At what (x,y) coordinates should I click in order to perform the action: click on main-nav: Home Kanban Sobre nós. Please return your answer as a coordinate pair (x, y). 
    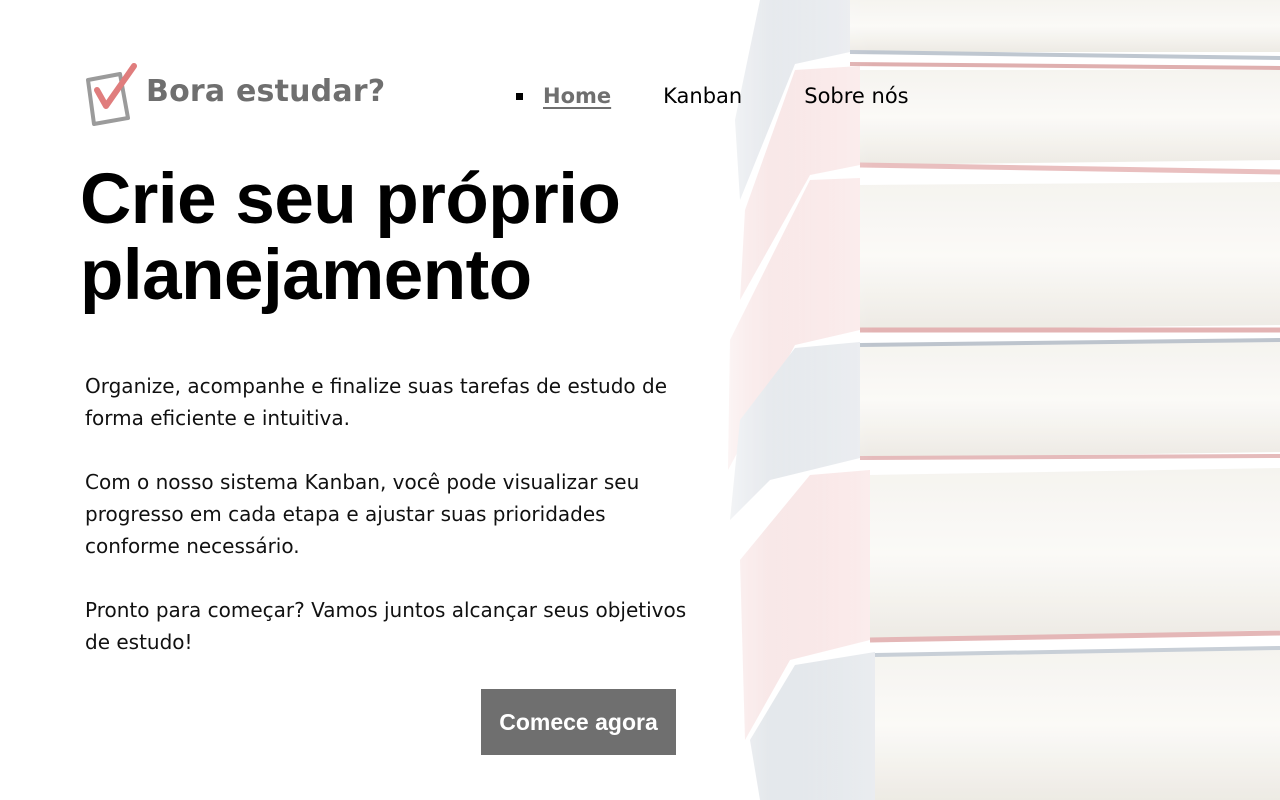
    Looking at the image, I should click on (712, 96).